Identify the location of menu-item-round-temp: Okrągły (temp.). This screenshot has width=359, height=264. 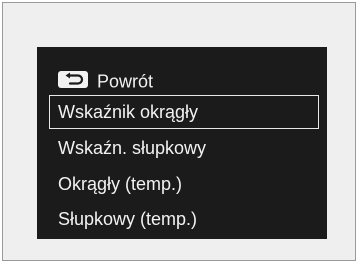
(184, 184).